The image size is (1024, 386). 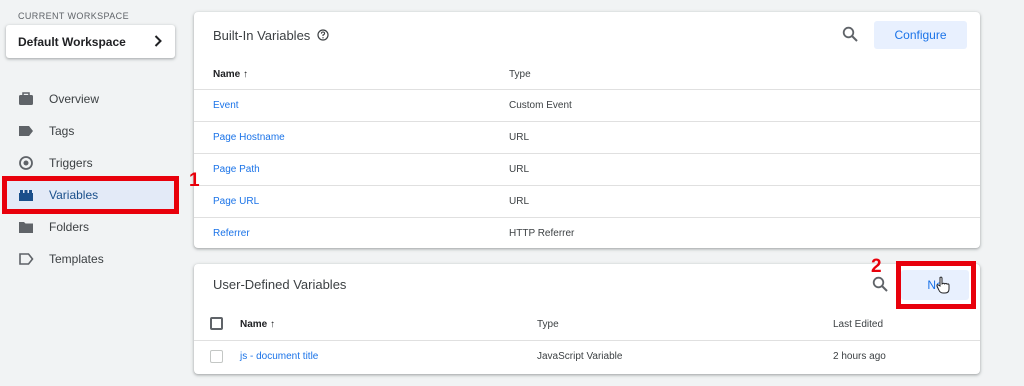 I want to click on template-icon, so click(x=26, y=259).